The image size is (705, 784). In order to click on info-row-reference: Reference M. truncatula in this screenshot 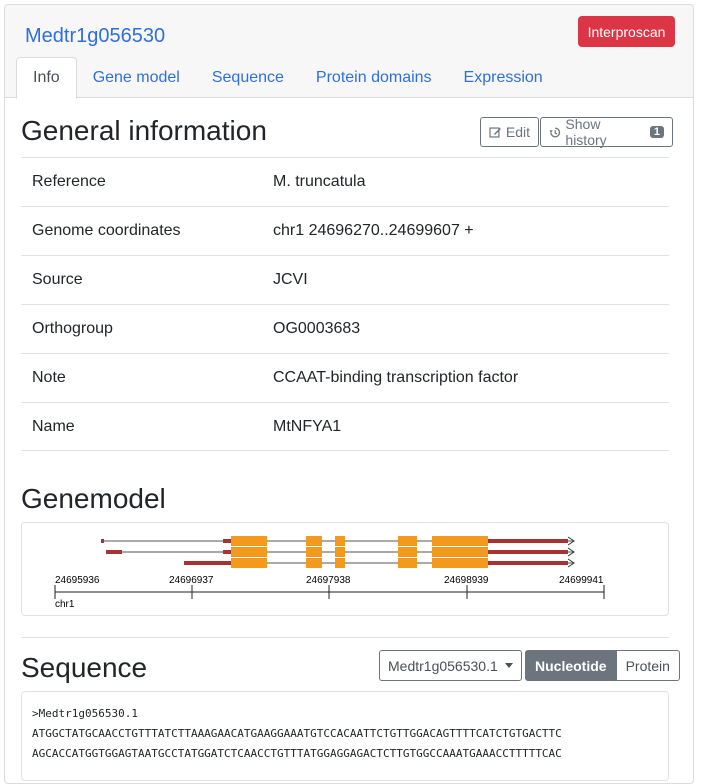, I will do `click(345, 181)`.